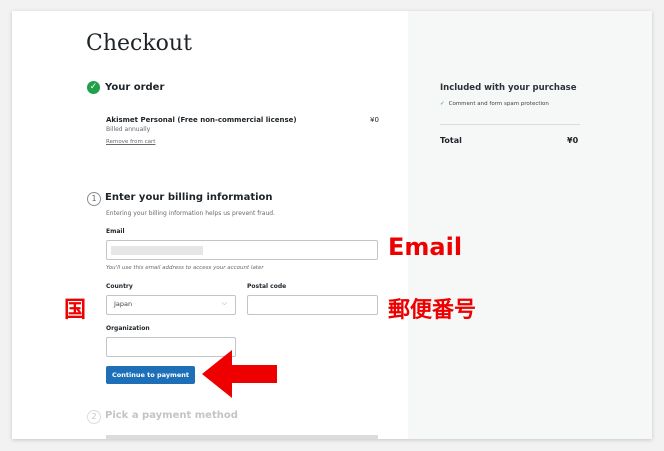 The height and width of the screenshot is (451, 664). I want to click on included-title: Included with your purchase, so click(508, 88).